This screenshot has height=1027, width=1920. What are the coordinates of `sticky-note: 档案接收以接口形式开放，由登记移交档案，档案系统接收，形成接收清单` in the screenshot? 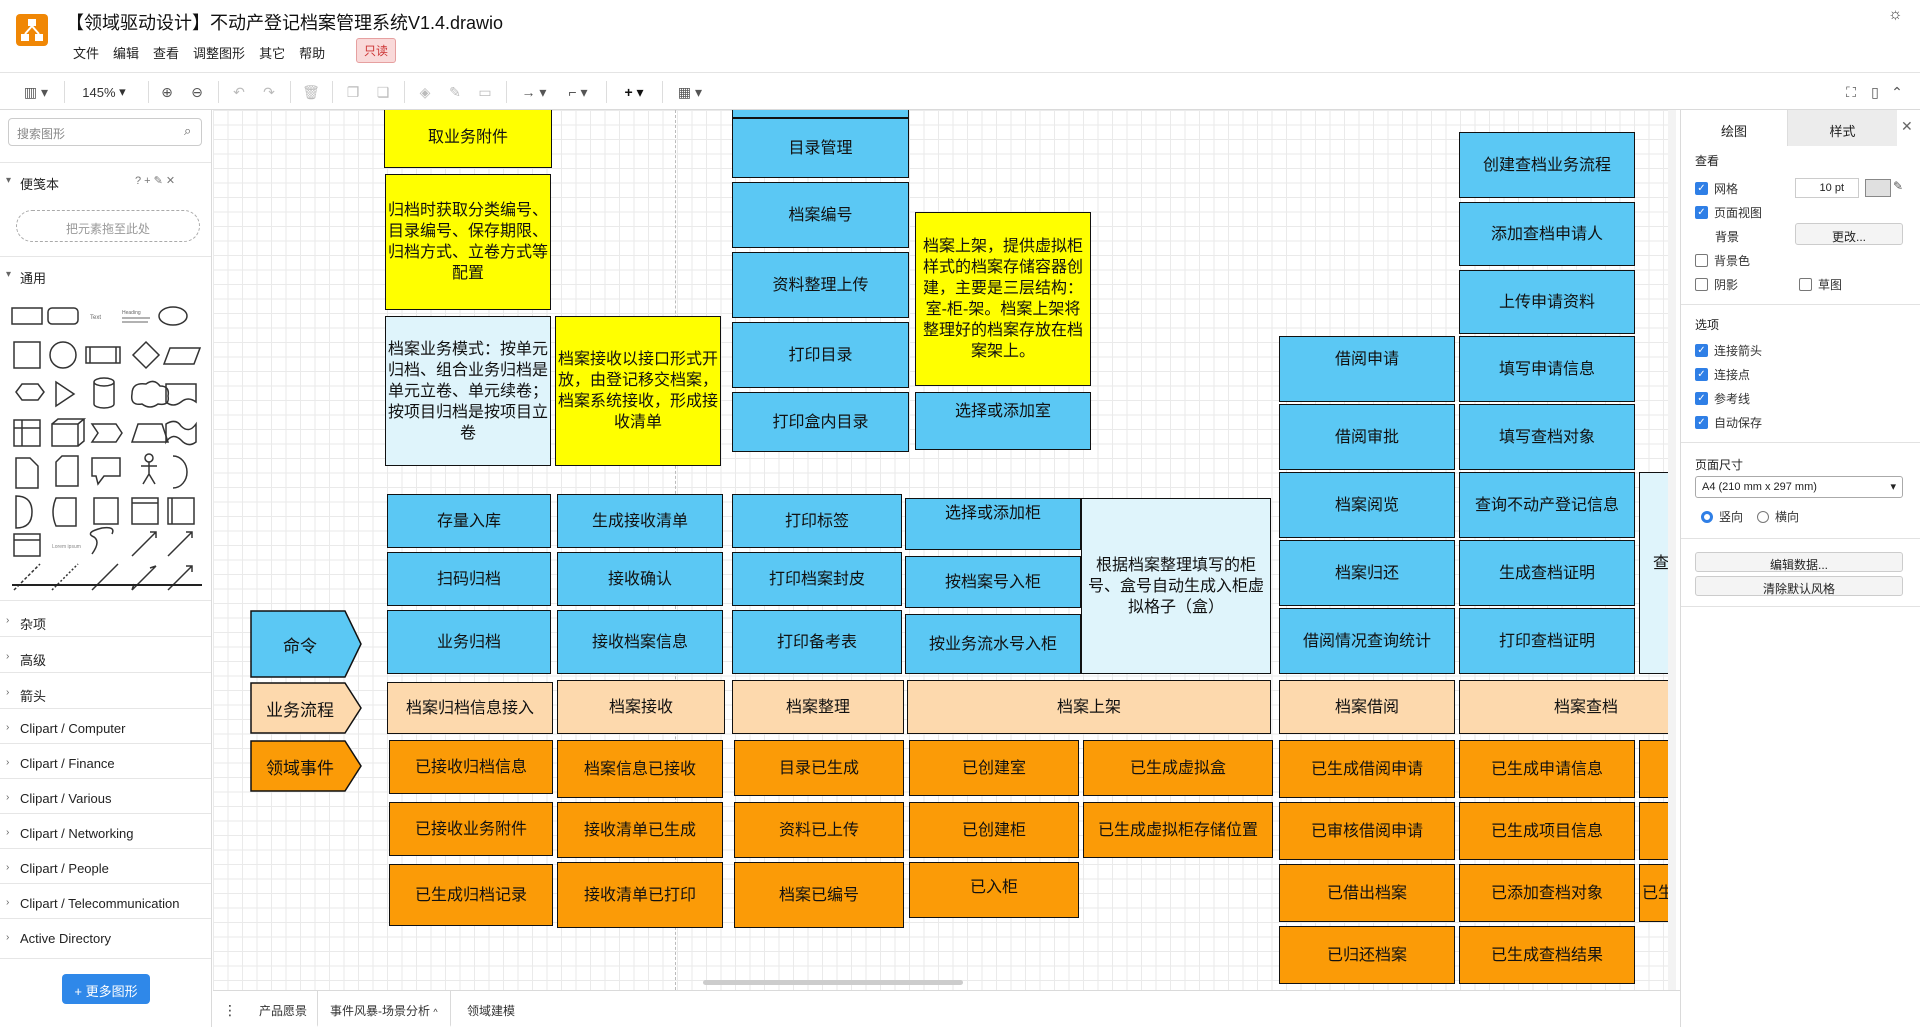 It's located at (638, 391).